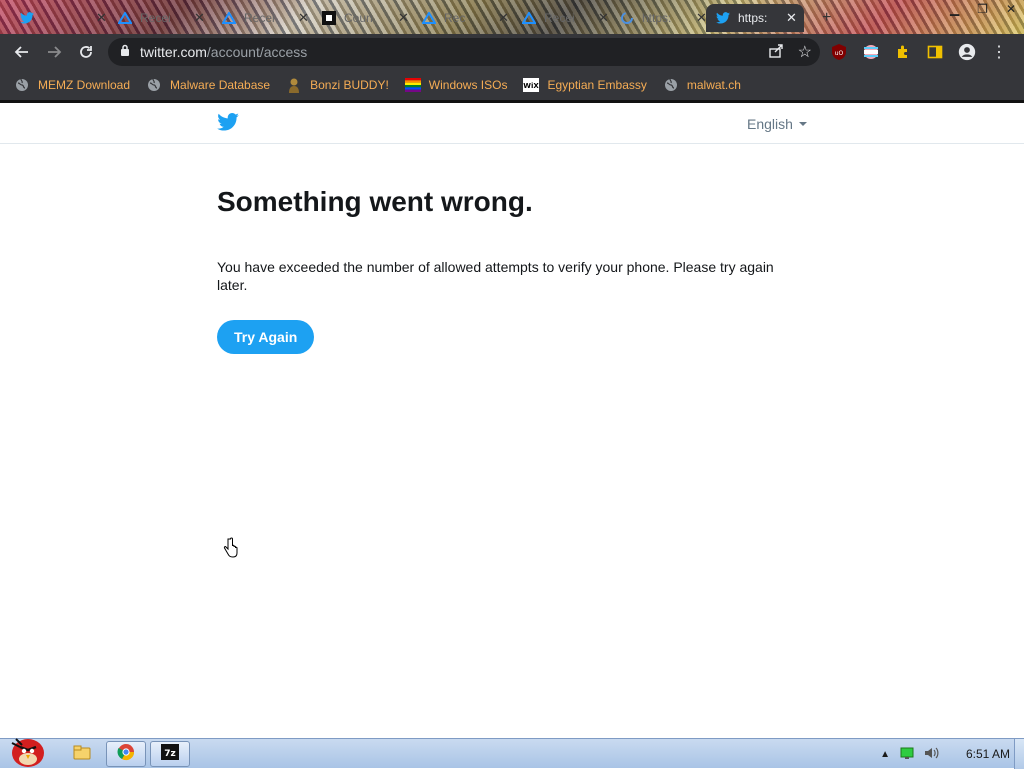  What do you see at coordinates (1019, 754) in the screenshot?
I see `show-desktop-button` at bounding box center [1019, 754].